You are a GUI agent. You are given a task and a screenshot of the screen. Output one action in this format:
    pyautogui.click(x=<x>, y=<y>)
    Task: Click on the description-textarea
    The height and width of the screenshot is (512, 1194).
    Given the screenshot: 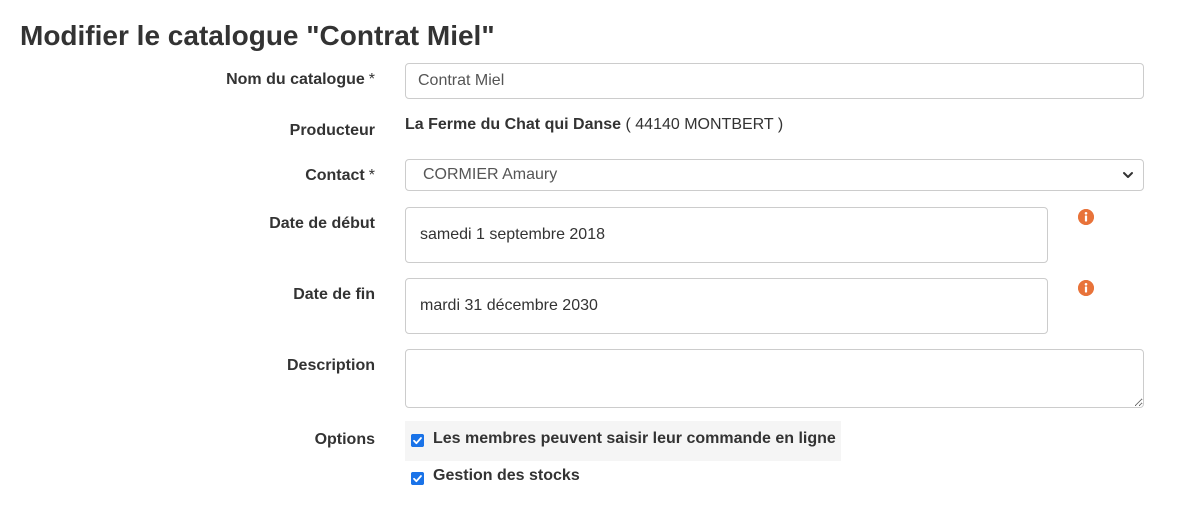 What is the action you would take?
    pyautogui.click(x=774, y=378)
    